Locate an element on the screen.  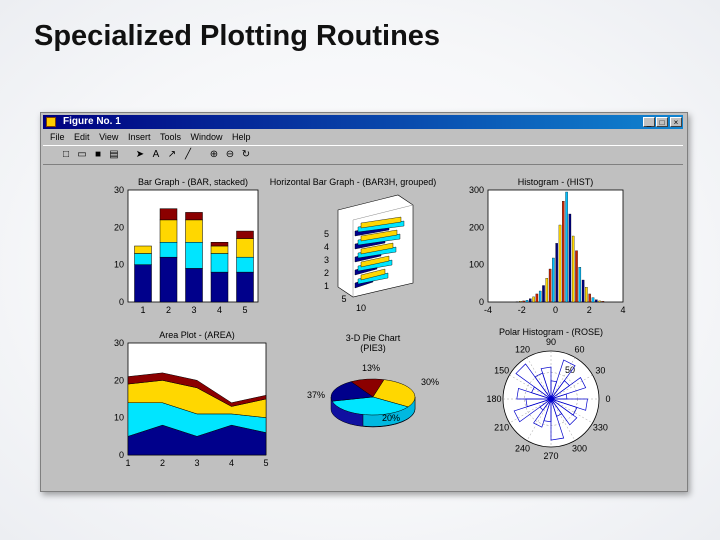
hist-ytick-label: 100 is located at coordinates (476, 265).